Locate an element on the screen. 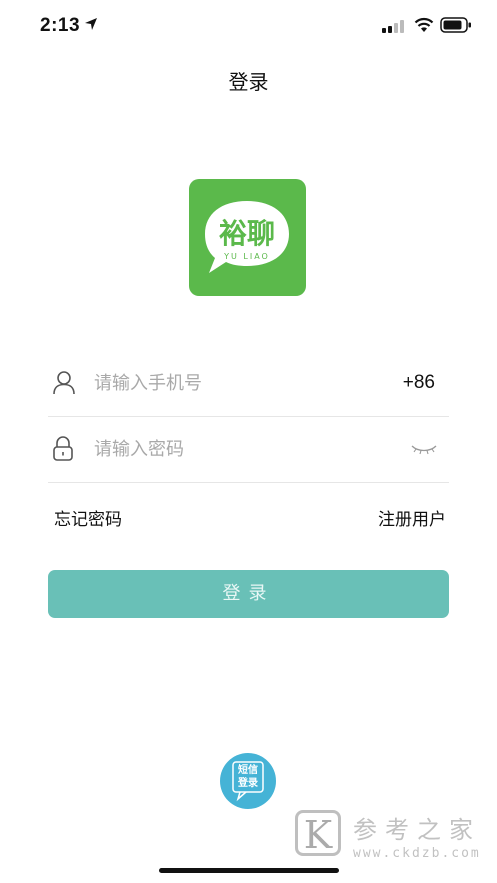 The width and height of the screenshot is (497, 883). country-code: +86 is located at coordinates (419, 383).